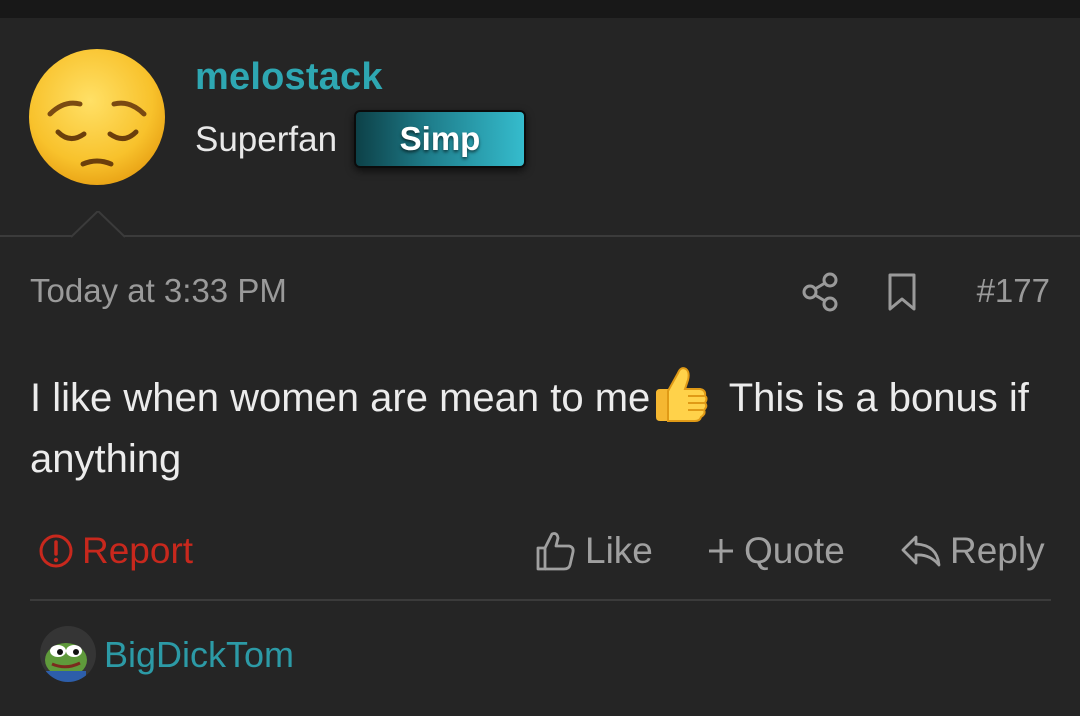 This screenshot has height=716, width=1080. What do you see at coordinates (794, 550) in the screenshot?
I see `quote-label: Quote` at bounding box center [794, 550].